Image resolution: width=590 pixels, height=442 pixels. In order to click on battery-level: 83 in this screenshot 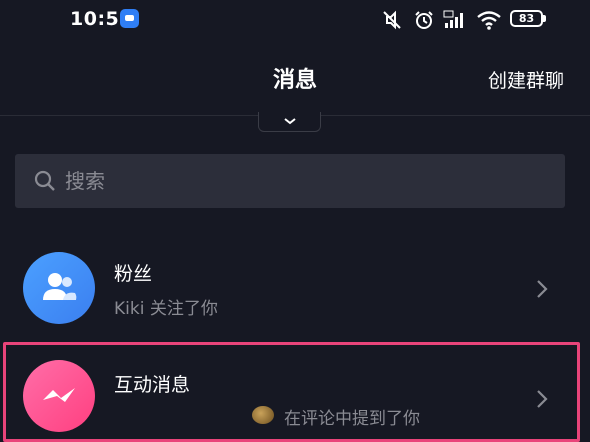, I will do `click(526, 18)`.